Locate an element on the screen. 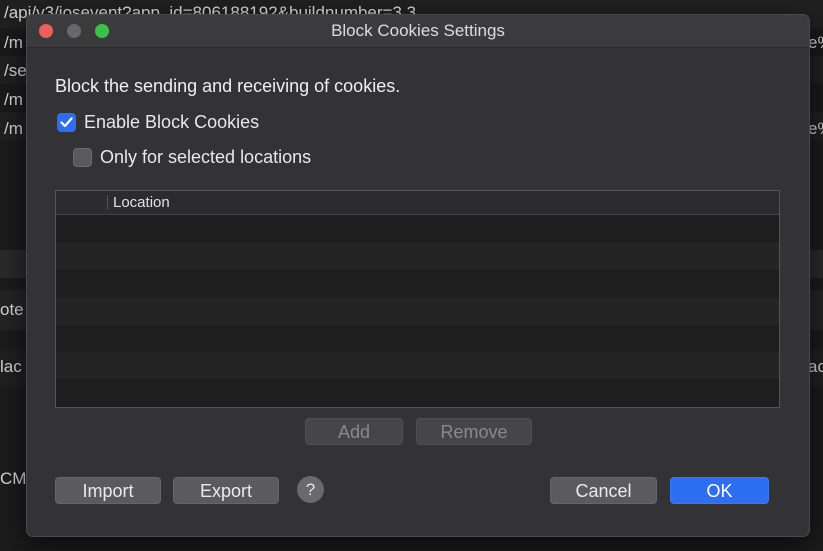  cancel-button: Cancel is located at coordinates (603, 490).